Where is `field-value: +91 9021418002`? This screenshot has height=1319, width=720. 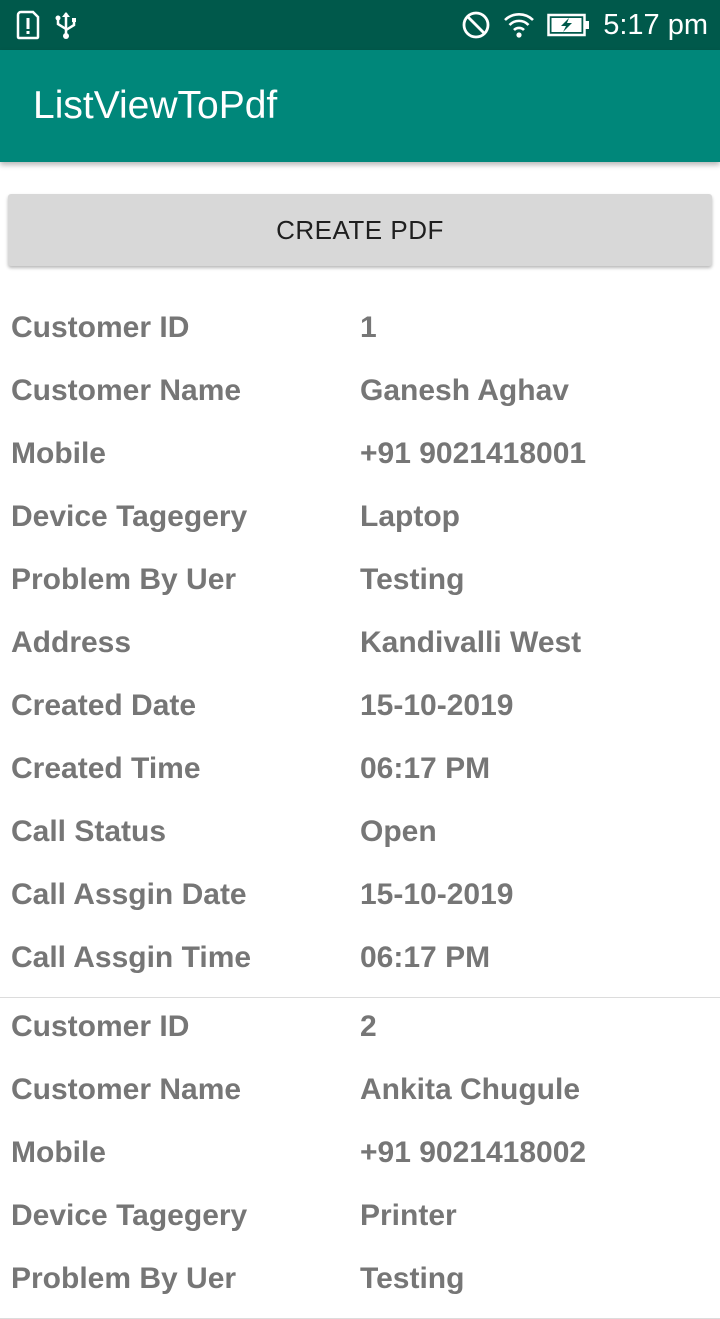 field-value: +91 9021418002 is located at coordinates (473, 1152).